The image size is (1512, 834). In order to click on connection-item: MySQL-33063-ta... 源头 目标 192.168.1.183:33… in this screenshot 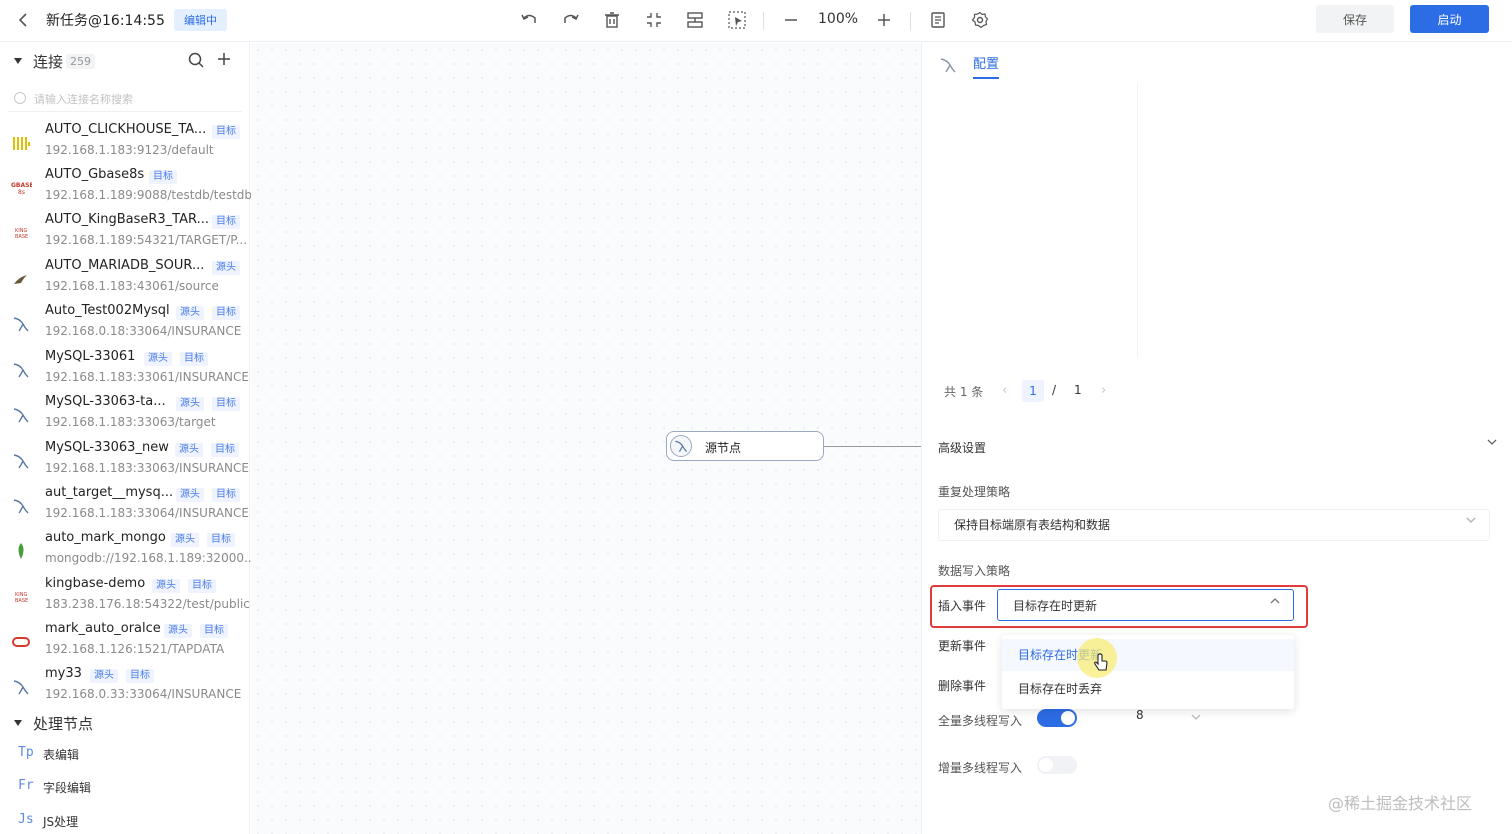, I will do `click(125, 413)`.